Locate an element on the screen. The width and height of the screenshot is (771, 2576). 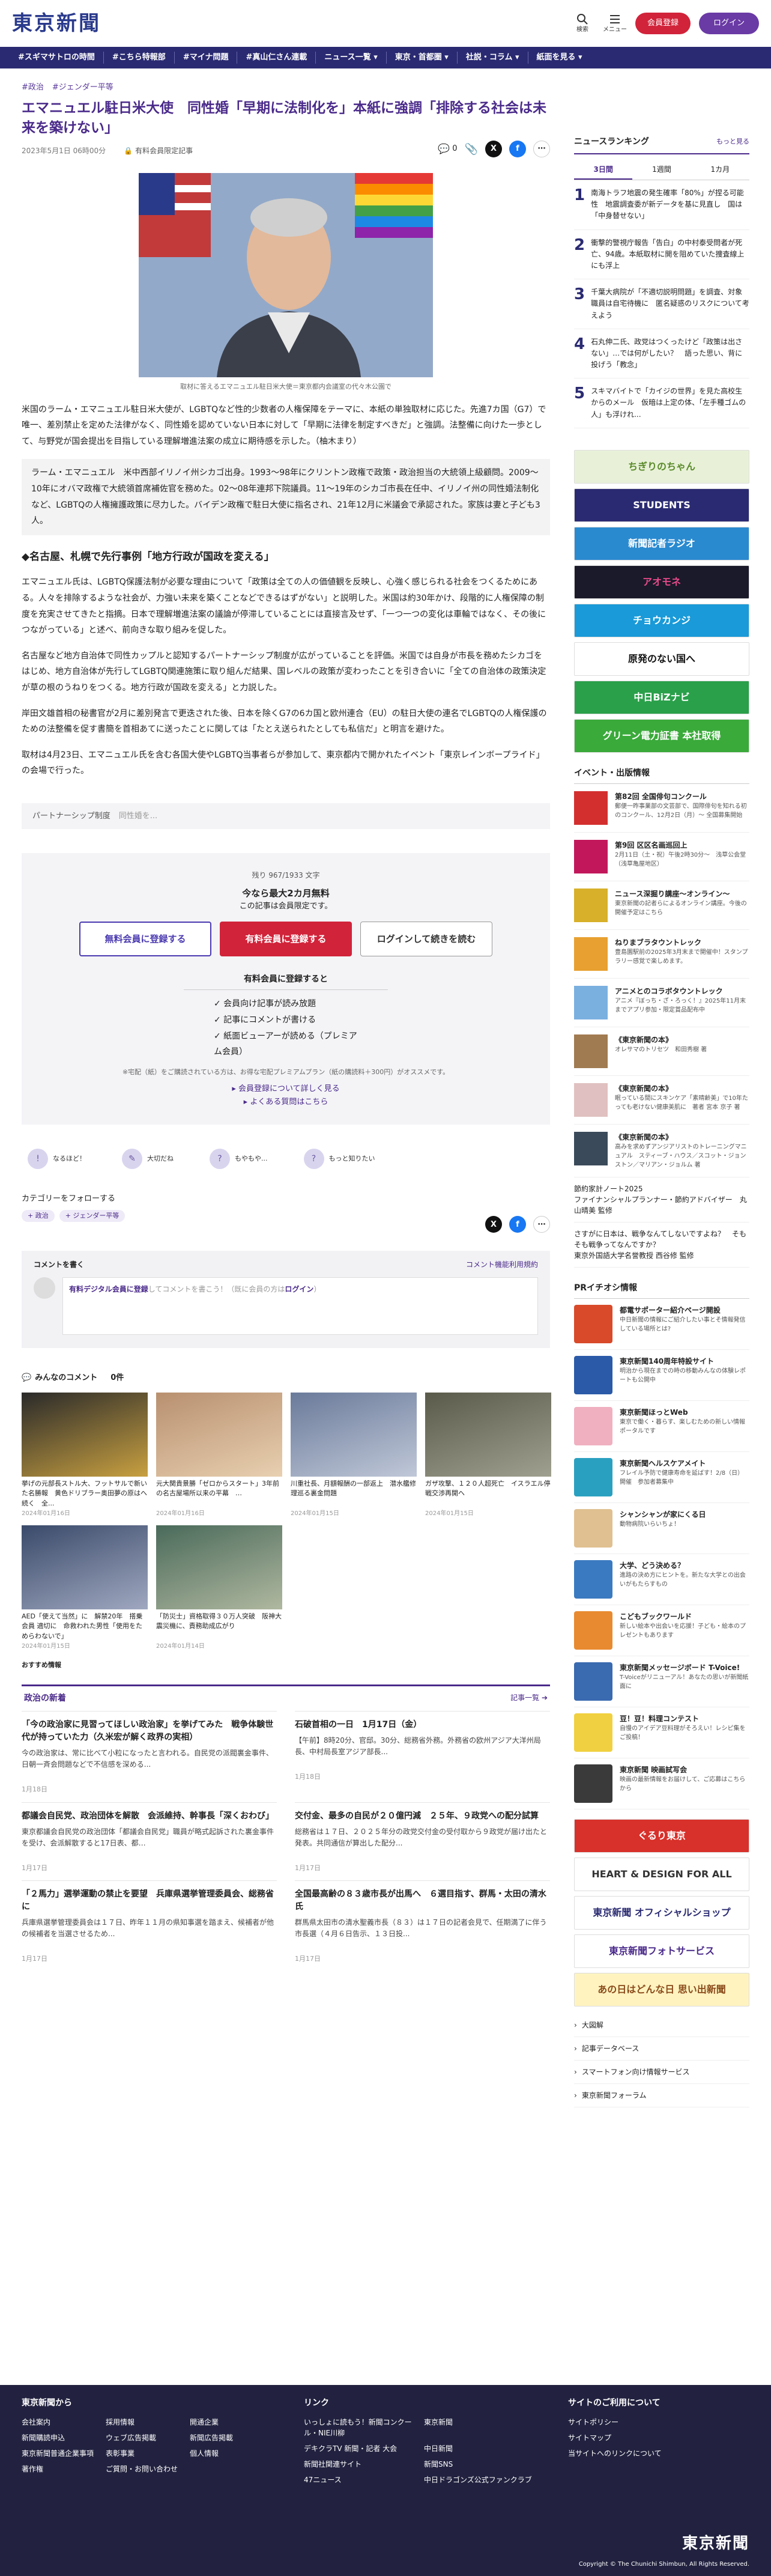
promo-banner: 中日BiZナビ is located at coordinates (662, 697).